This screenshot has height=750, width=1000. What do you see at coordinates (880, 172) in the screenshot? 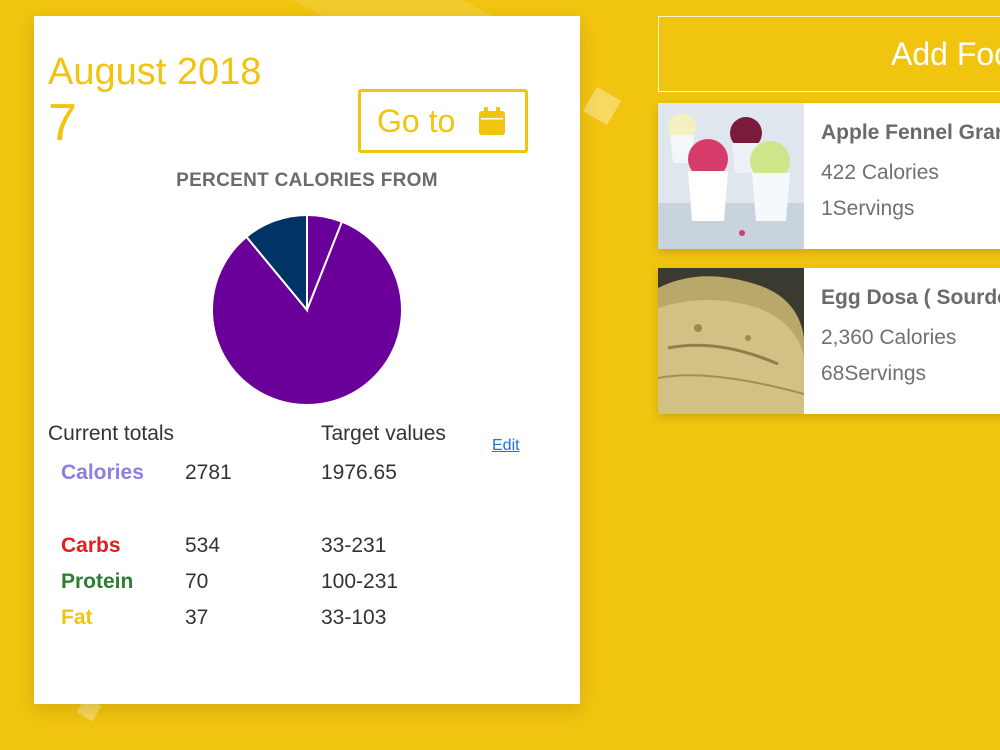
I see `food-calories: 422 Calories` at bounding box center [880, 172].